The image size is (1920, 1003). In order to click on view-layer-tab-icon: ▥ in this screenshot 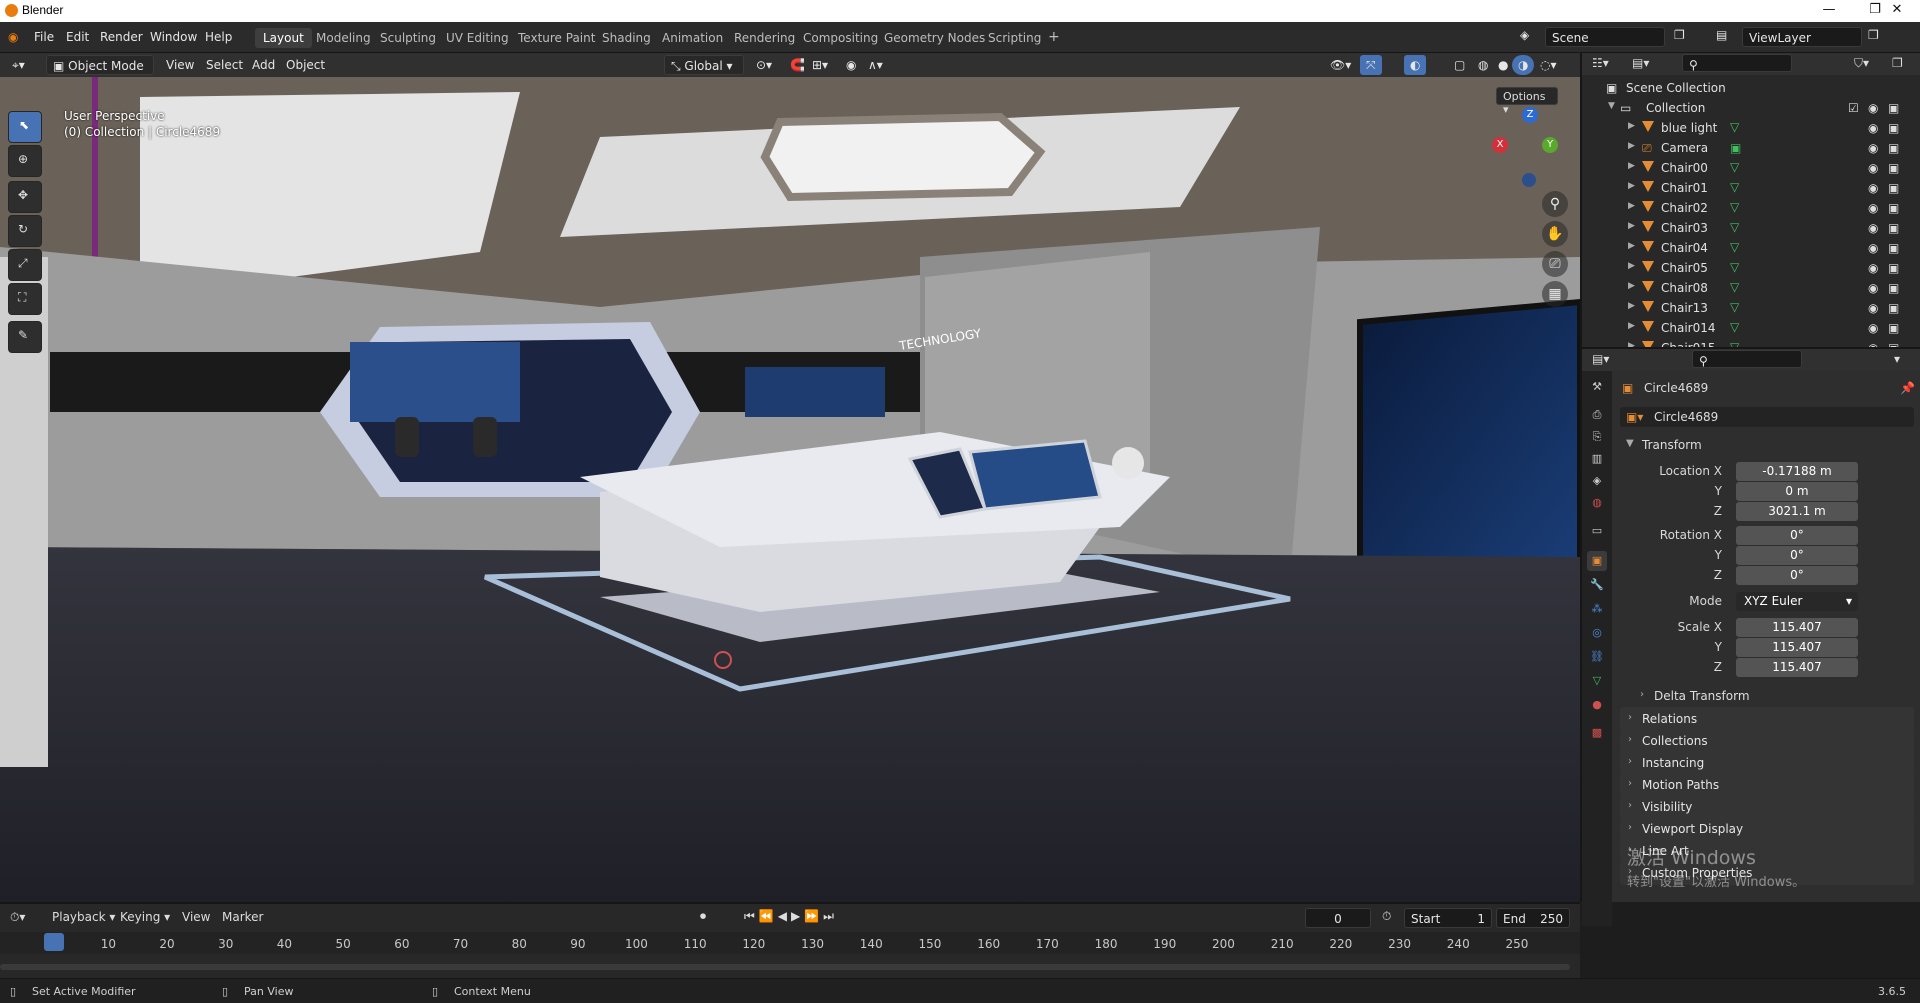, I will do `click(1597, 459)`.